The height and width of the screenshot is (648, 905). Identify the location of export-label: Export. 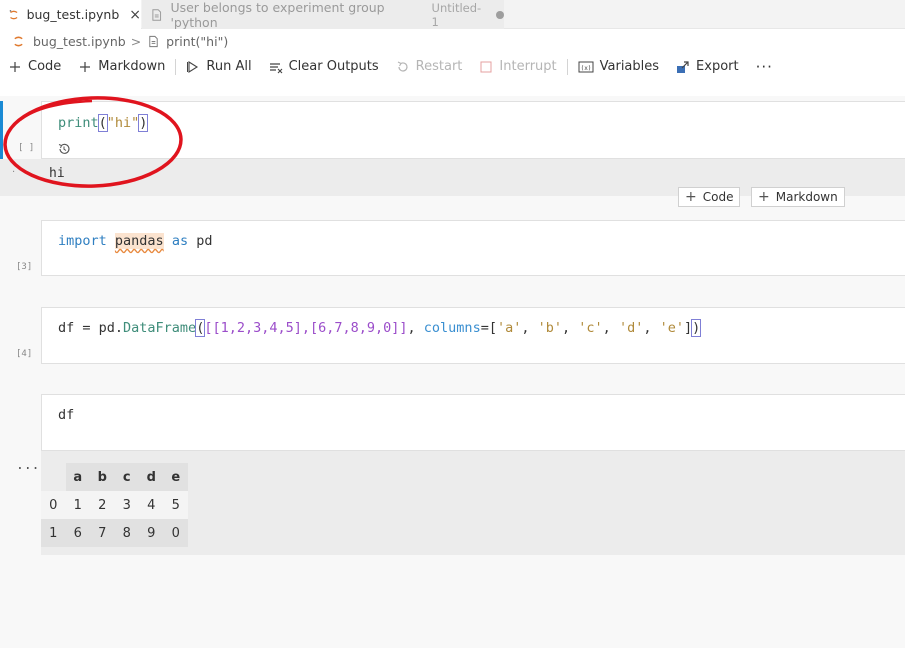
(717, 66).